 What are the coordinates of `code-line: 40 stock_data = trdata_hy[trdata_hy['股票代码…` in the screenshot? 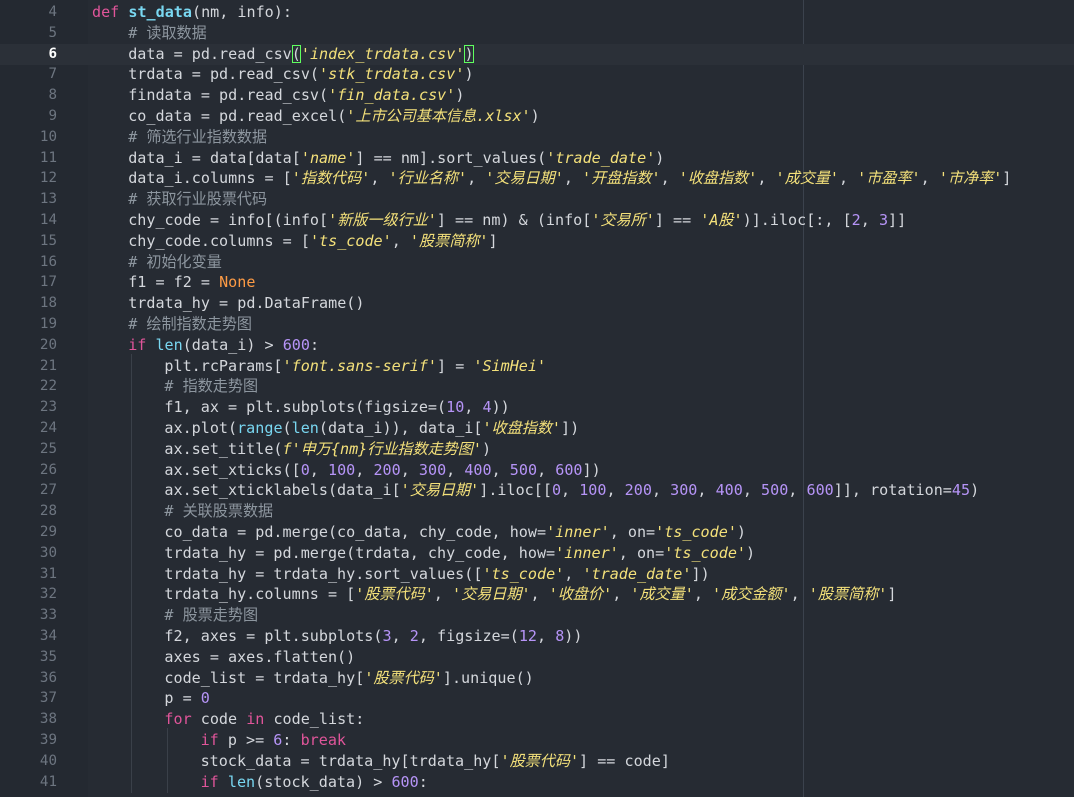 It's located at (537, 760).